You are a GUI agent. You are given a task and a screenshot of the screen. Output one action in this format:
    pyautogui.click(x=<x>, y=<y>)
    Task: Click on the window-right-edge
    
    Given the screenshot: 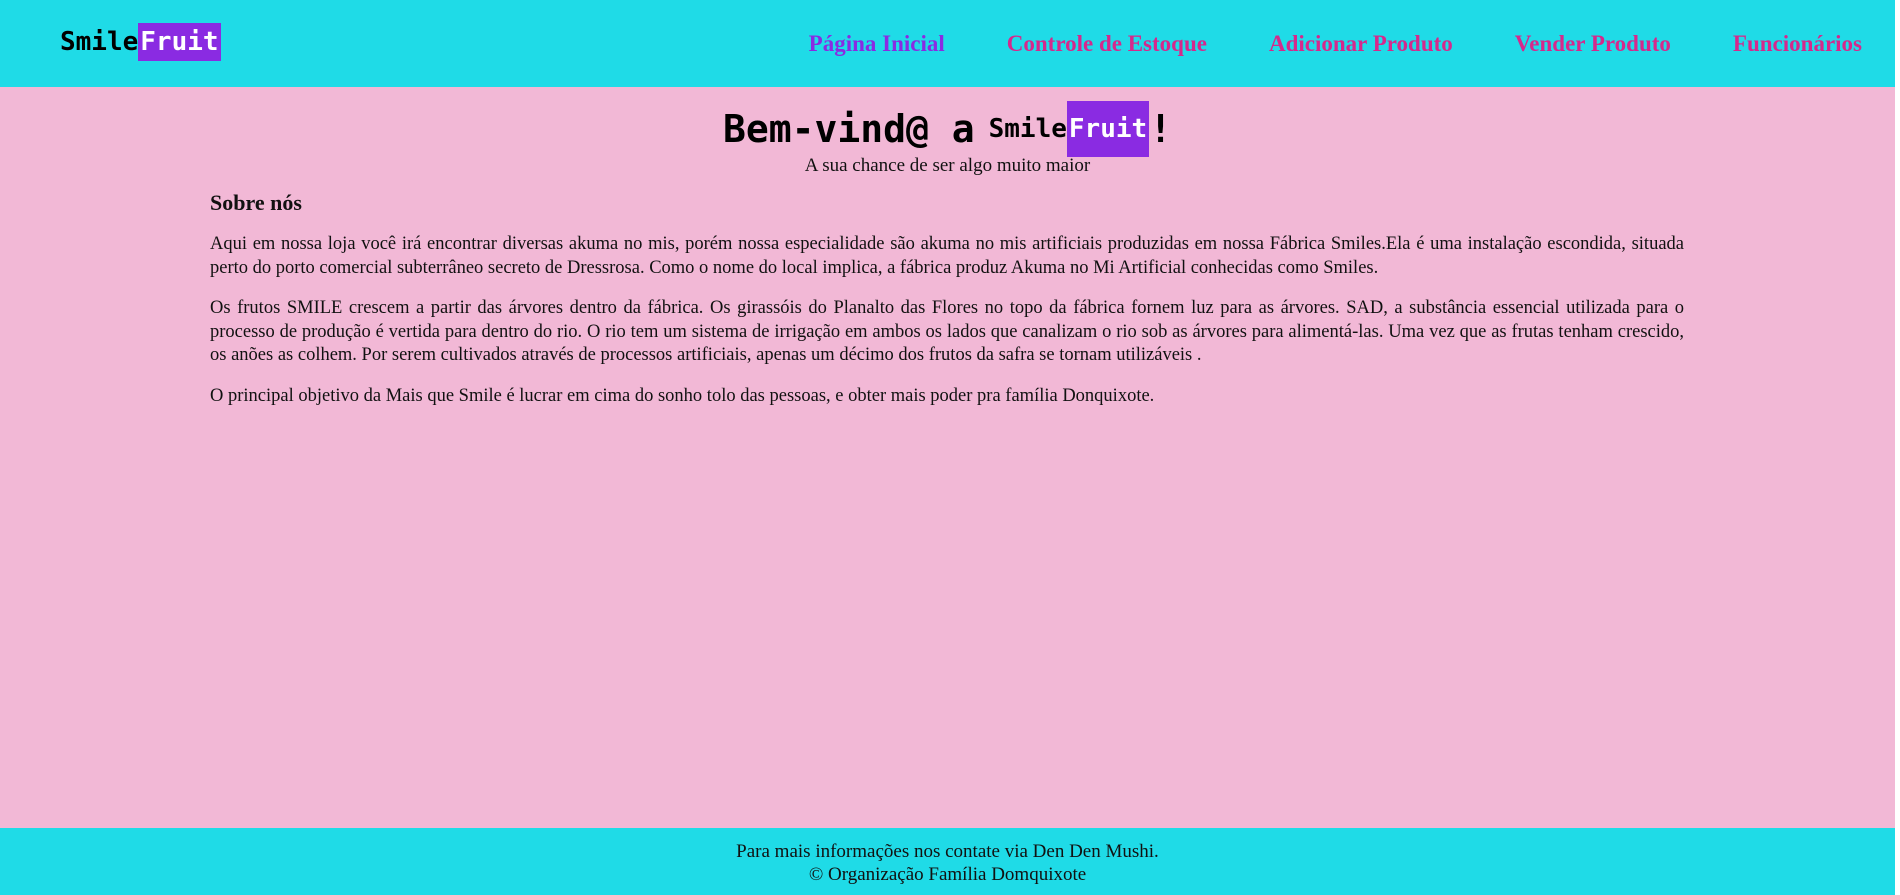 What is the action you would take?
    pyautogui.click(x=1897, y=447)
    